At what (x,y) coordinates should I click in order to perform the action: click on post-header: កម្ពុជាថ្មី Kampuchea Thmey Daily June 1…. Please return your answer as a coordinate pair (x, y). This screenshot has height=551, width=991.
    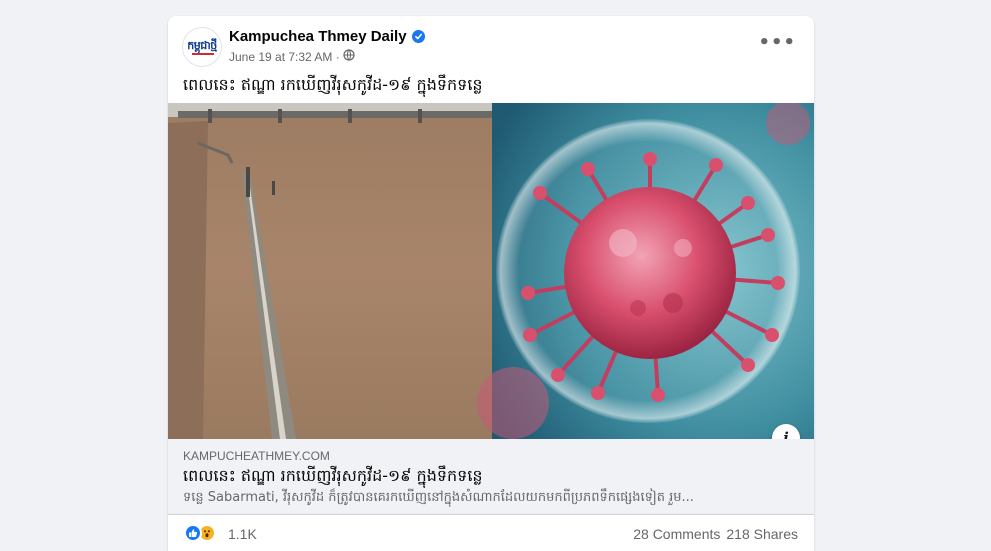
    Looking at the image, I should click on (491, 60).